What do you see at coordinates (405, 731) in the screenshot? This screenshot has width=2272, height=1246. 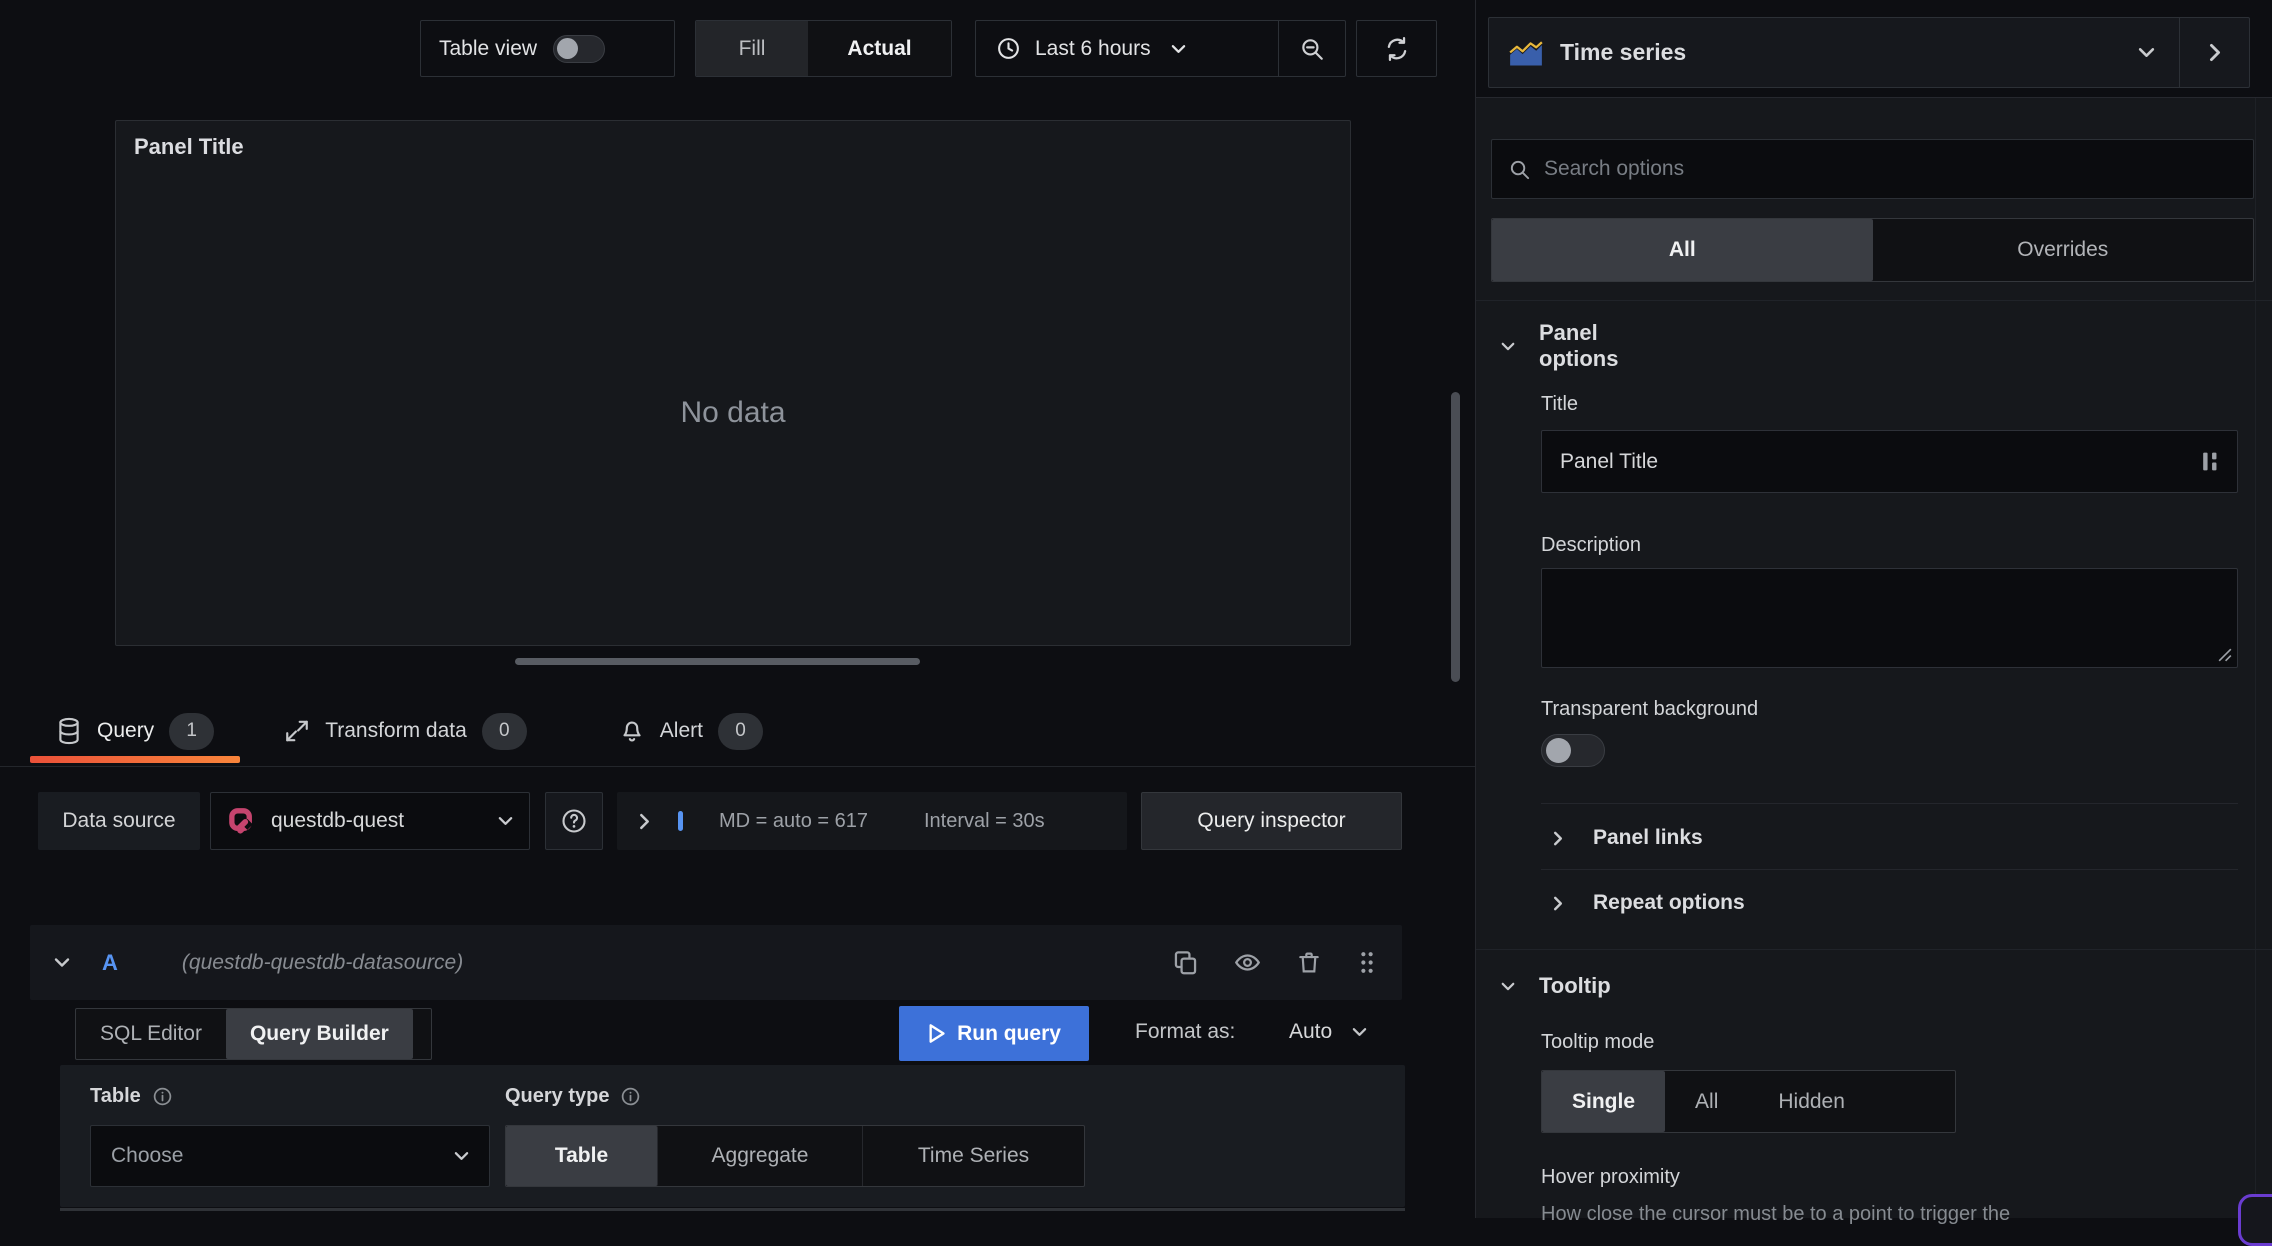 I see `tab-transform-data: Transform data 0` at bounding box center [405, 731].